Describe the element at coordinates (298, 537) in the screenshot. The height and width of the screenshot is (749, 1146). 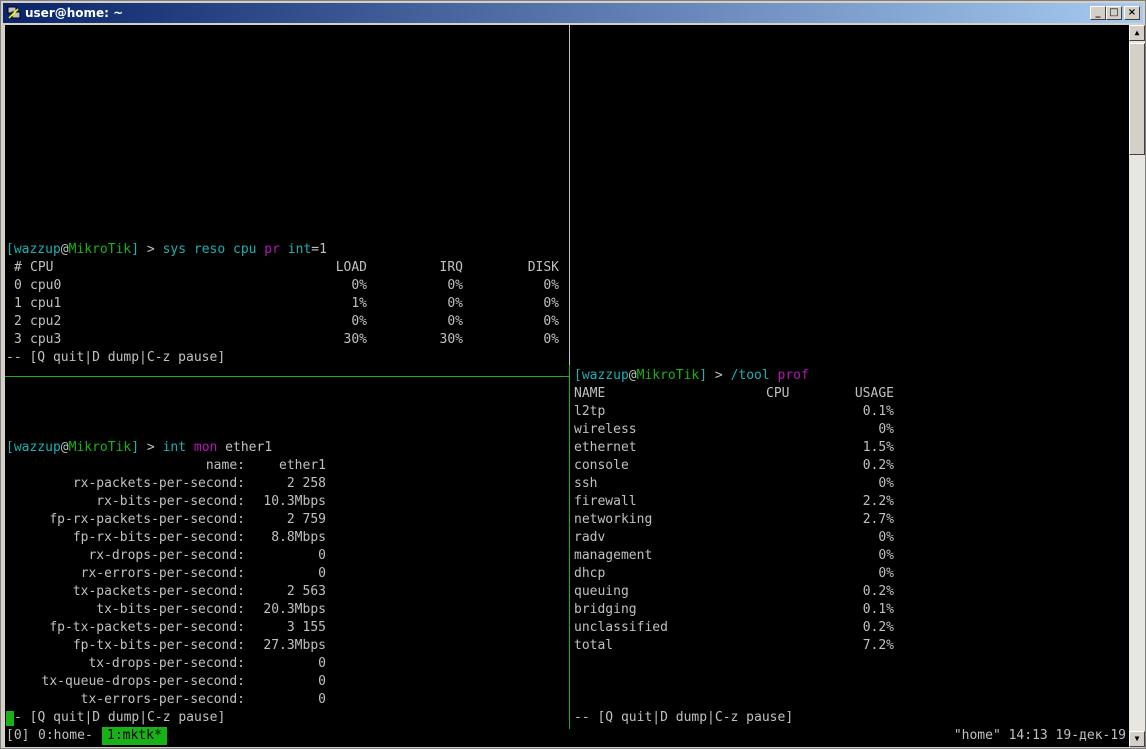
I see `int-row-value: 8.8Mbps` at that location.